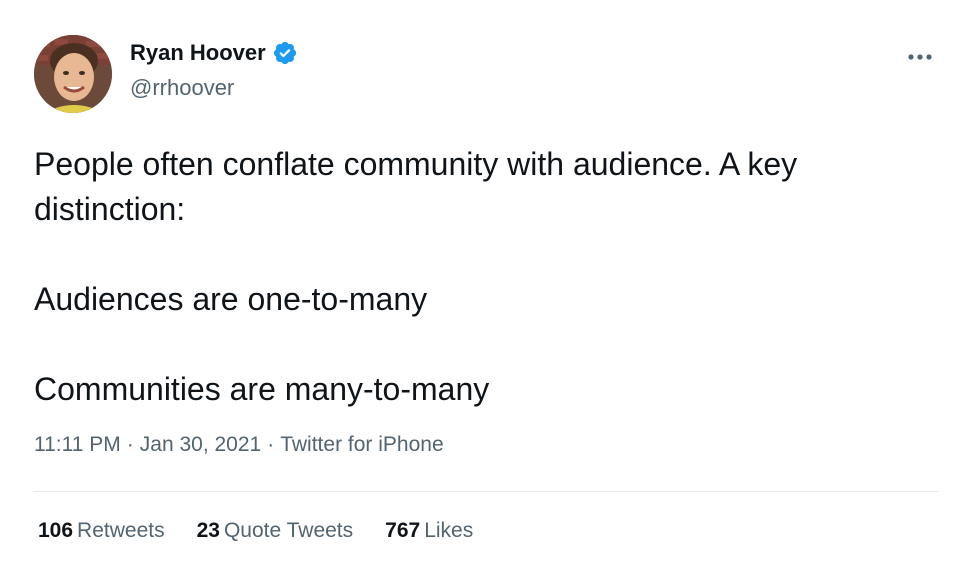  What do you see at coordinates (449, 530) in the screenshot?
I see `likes-label: Likes` at bounding box center [449, 530].